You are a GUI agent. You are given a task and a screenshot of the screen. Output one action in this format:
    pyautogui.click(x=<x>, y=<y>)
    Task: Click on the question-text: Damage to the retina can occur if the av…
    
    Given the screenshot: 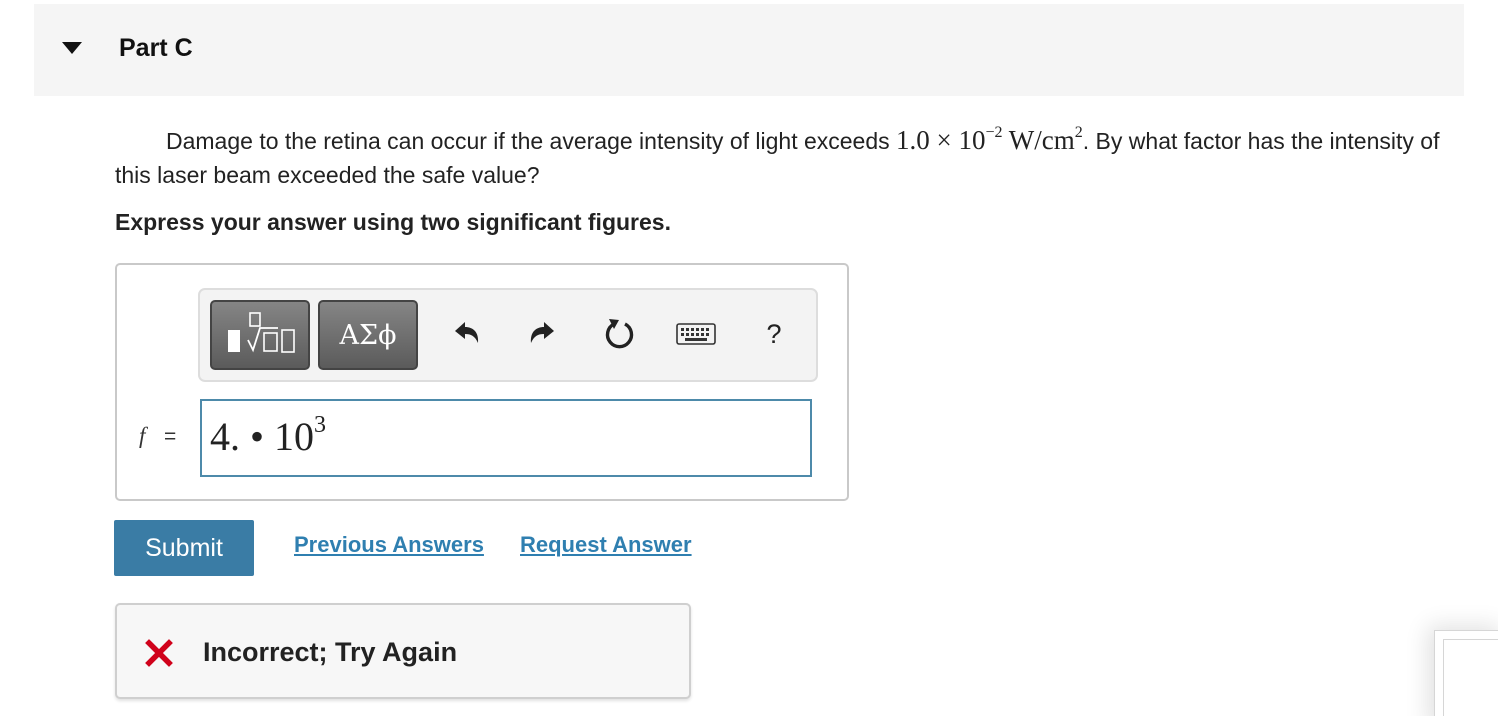 What is the action you would take?
    pyautogui.click(x=780, y=155)
    